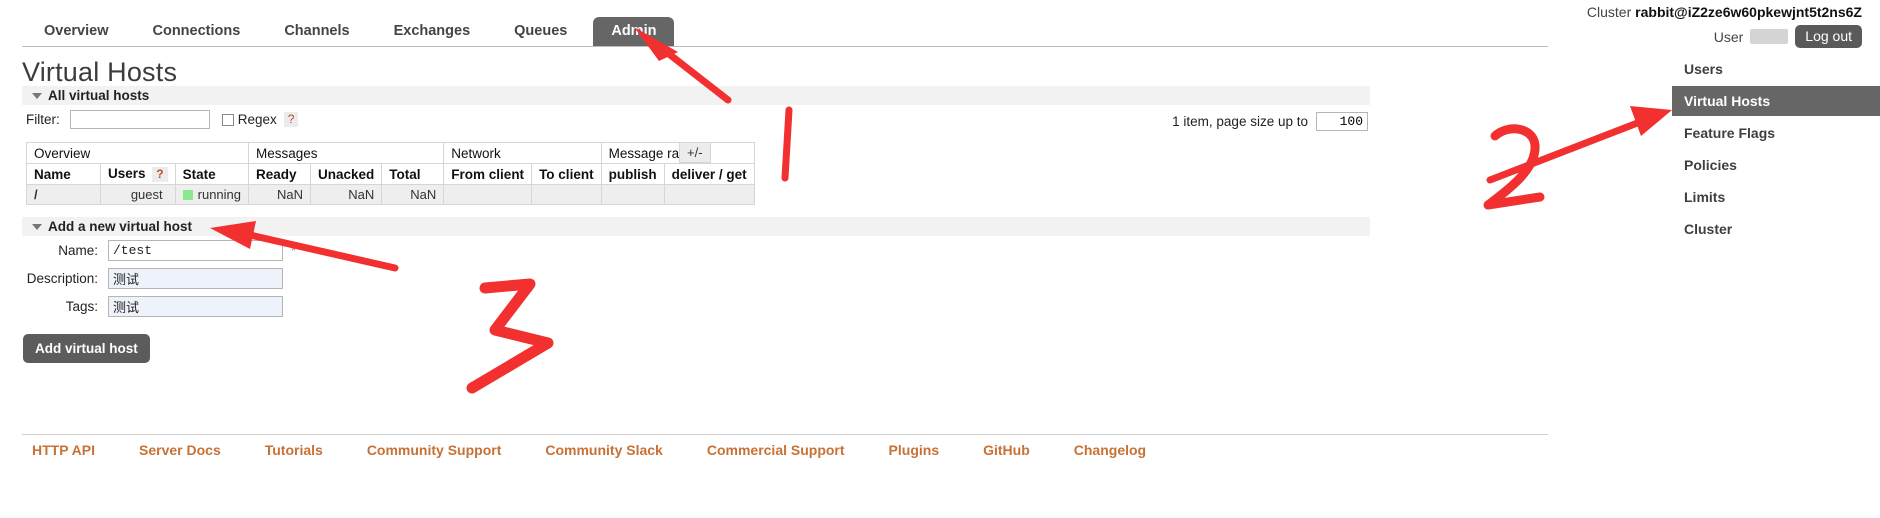 The width and height of the screenshot is (1880, 518). Describe the element at coordinates (1776, 165) in the screenshot. I see `sidebar-item-policies: Policies` at that location.